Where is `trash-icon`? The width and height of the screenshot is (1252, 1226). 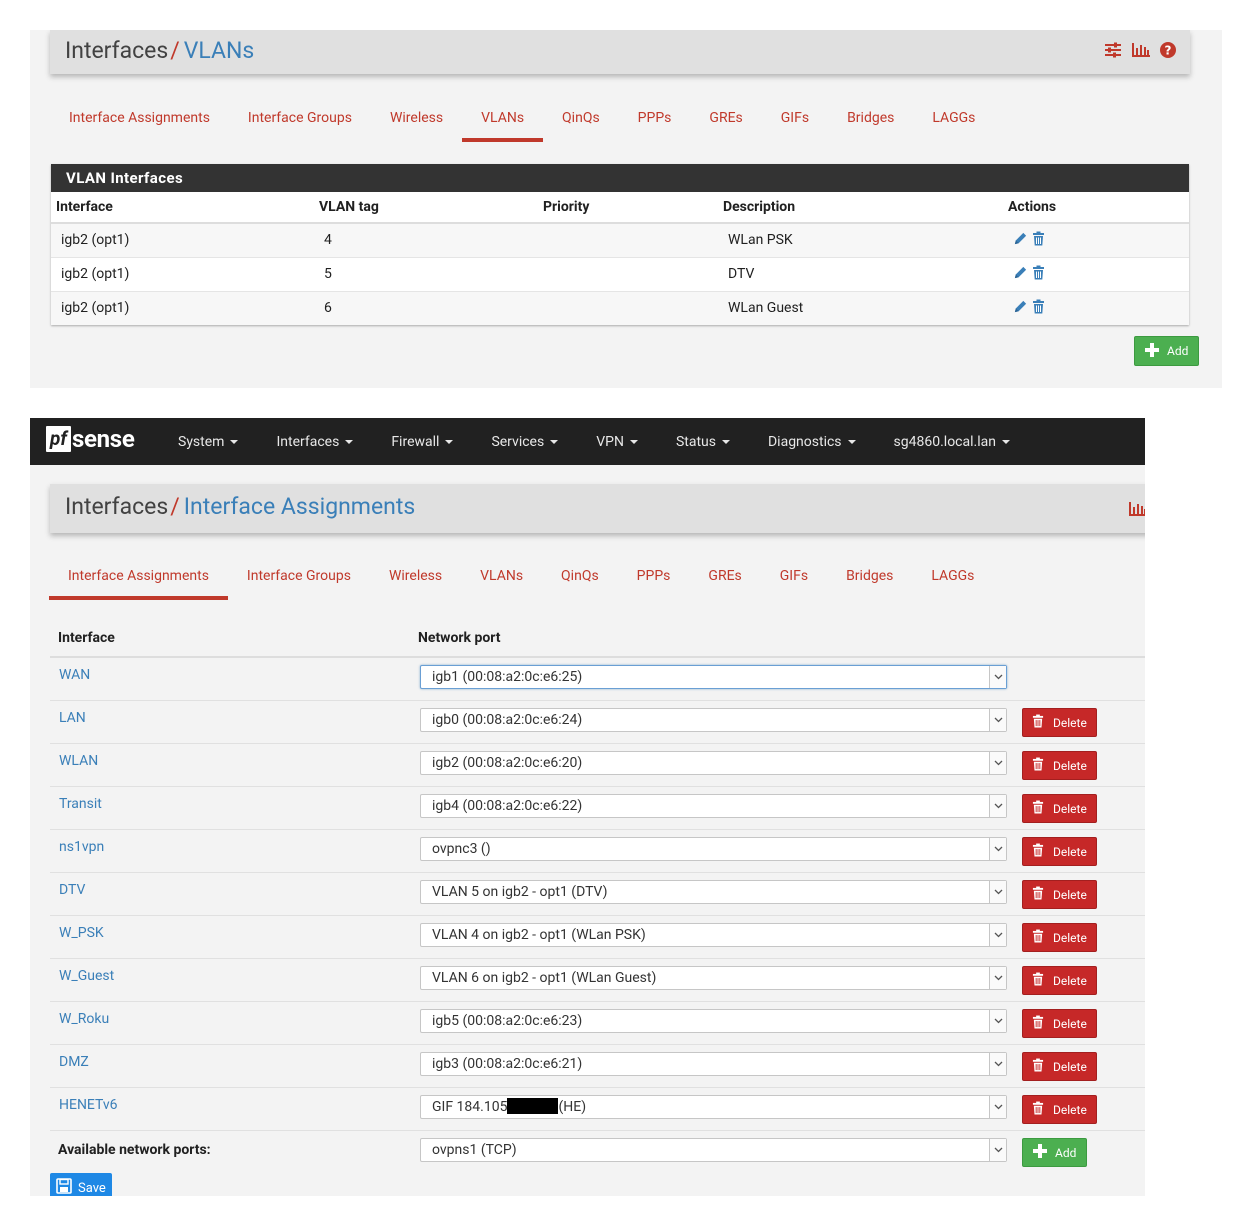
trash-icon is located at coordinates (1038, 894).